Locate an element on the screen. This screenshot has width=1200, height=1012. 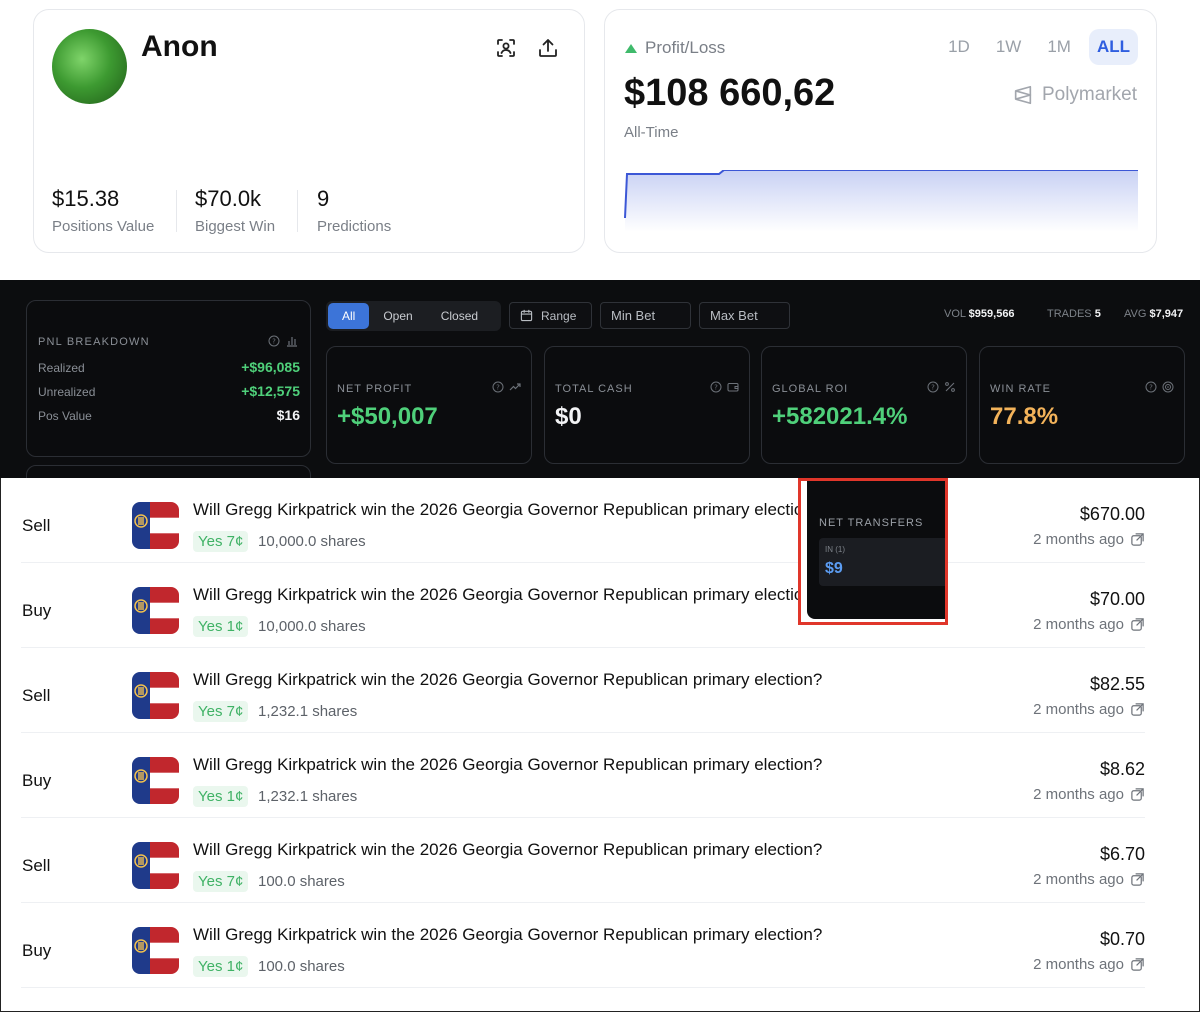
metric-global-roi: GLOBAL ROI ? +582021.4% is located at coordinates (864, 405).